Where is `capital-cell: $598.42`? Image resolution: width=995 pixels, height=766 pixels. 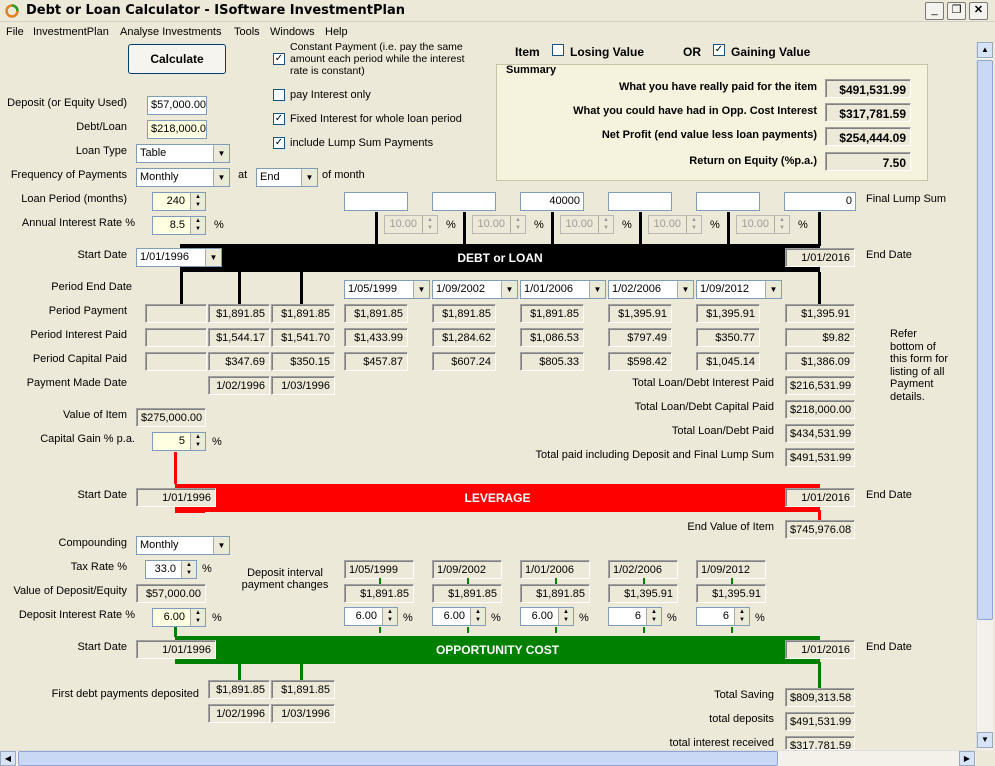 capital-cell: $598.42 is located at coordinates (640, 361).